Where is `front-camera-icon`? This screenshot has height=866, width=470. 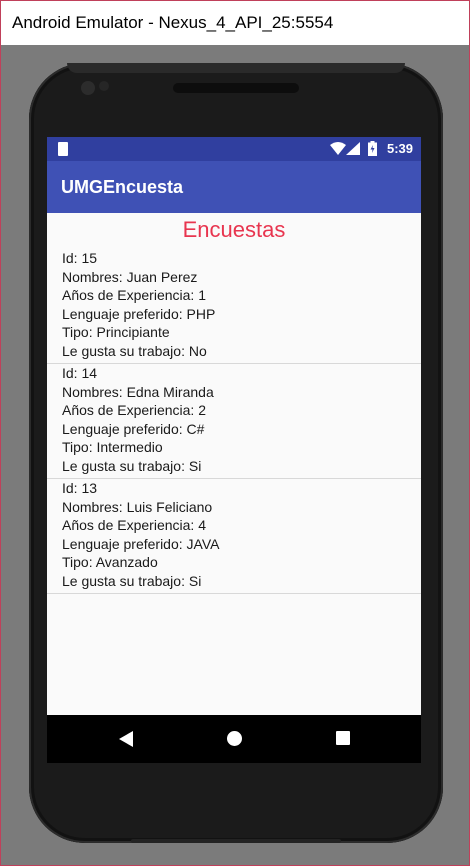
front-camera-icon is located at coordinates (88, 88).